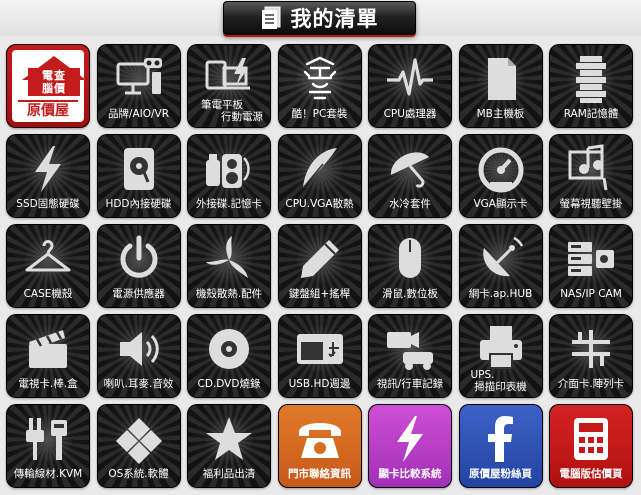  What do you see at coordinates (319, 204) in the screenshot?
I see `tile-label: CPU.VGA散熱` at bounding box center [319, 204].